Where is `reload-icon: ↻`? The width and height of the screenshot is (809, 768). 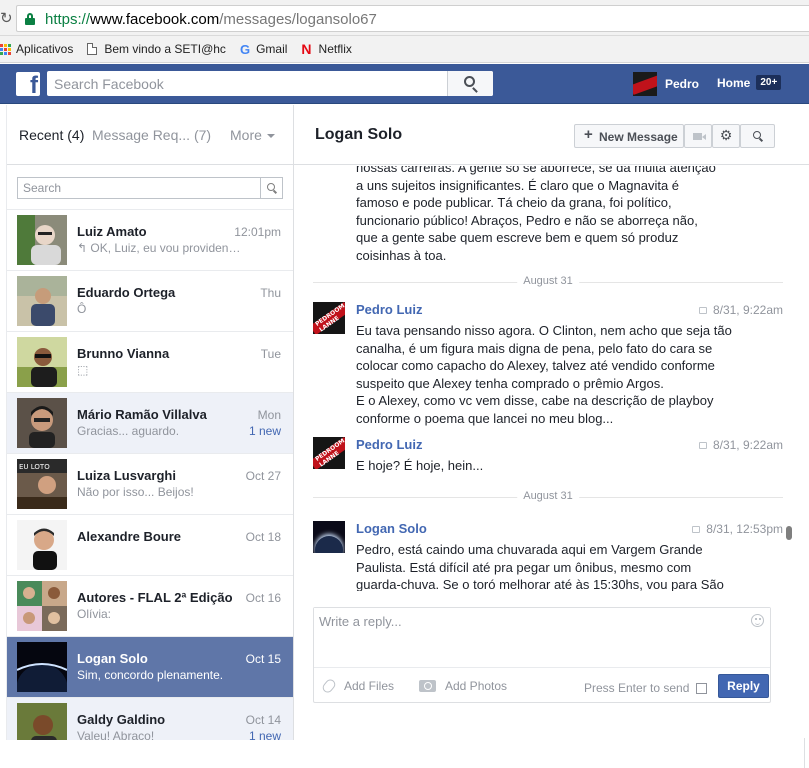 reload-icon: ↻ is located at coordinates (6, 18).